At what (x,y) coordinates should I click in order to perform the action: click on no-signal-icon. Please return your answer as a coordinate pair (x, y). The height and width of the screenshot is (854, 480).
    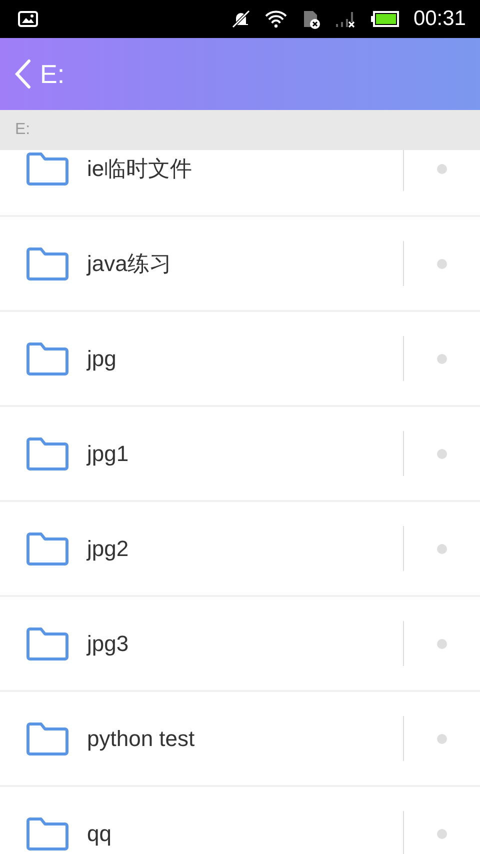
    Looking at the image, I should click on (346, 19).